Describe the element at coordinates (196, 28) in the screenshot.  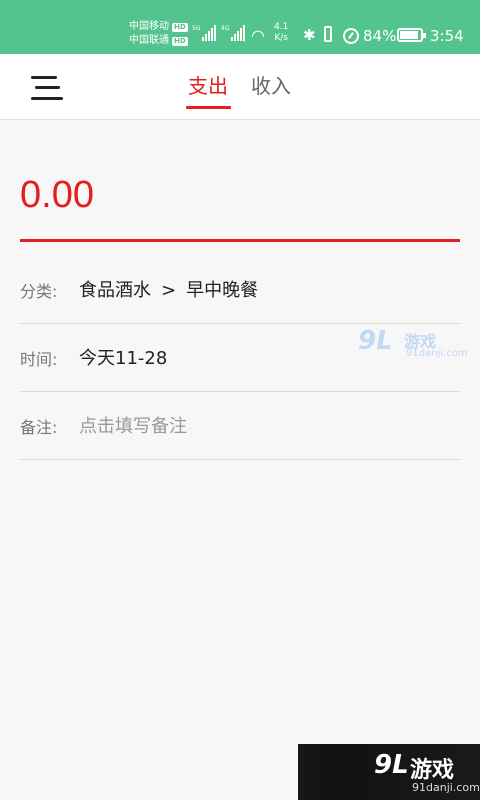
I see `network-type-1: 5G` at that location.